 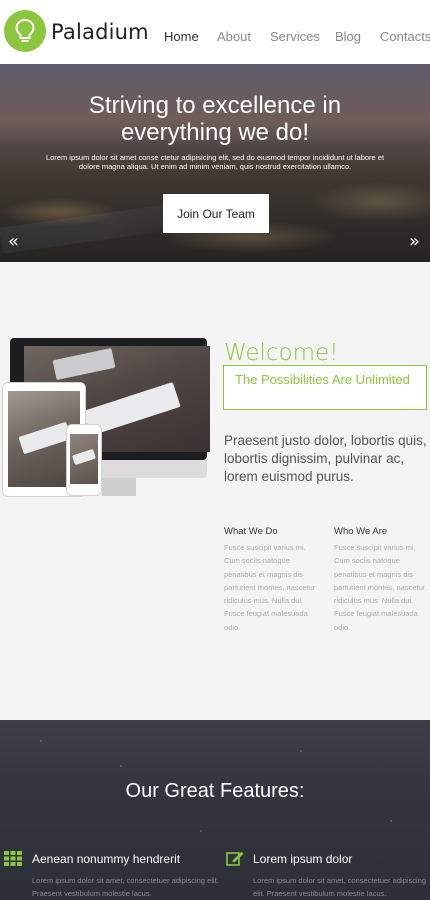 I want to click on nav-home: Home, so click(x=181, y=36).